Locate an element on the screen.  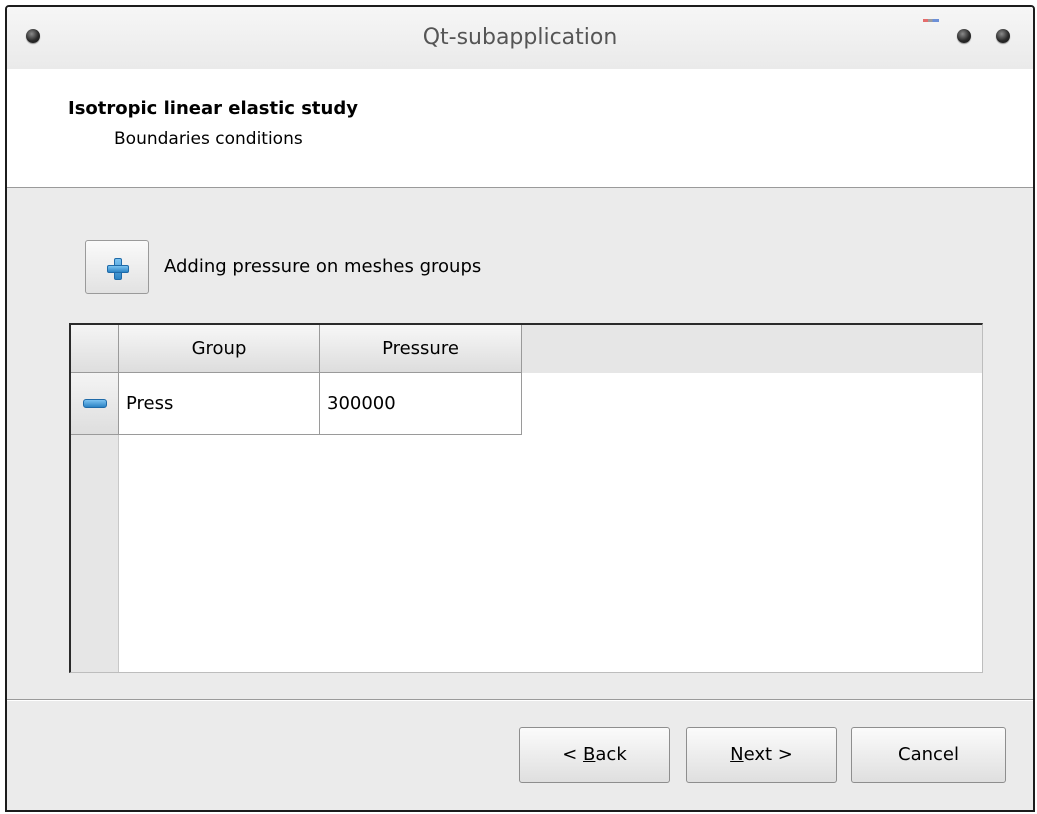
minus-icon is located at coordinates (95, 403).